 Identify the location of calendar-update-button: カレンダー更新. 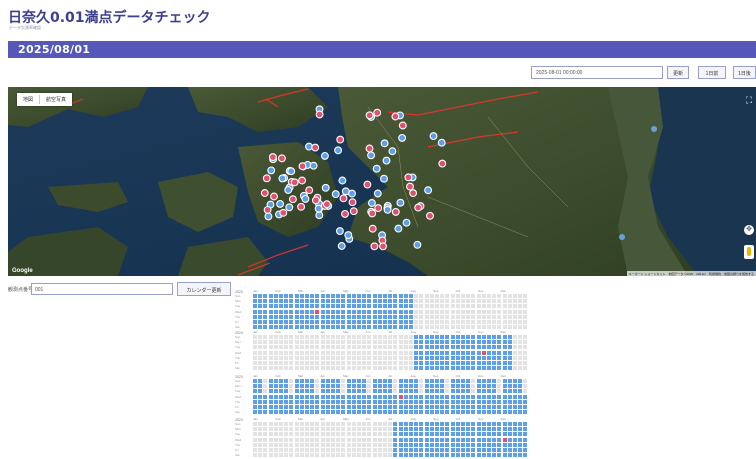
(204, 289).